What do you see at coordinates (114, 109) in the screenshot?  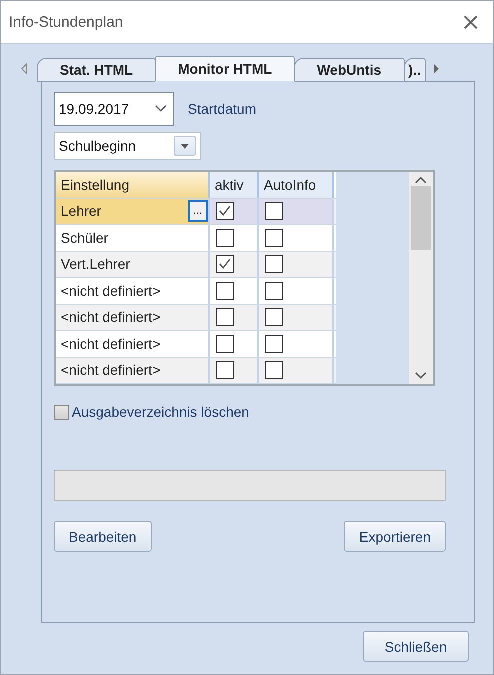 I see `date-picker: 19.09.2017` at bounding box center [114, 109].